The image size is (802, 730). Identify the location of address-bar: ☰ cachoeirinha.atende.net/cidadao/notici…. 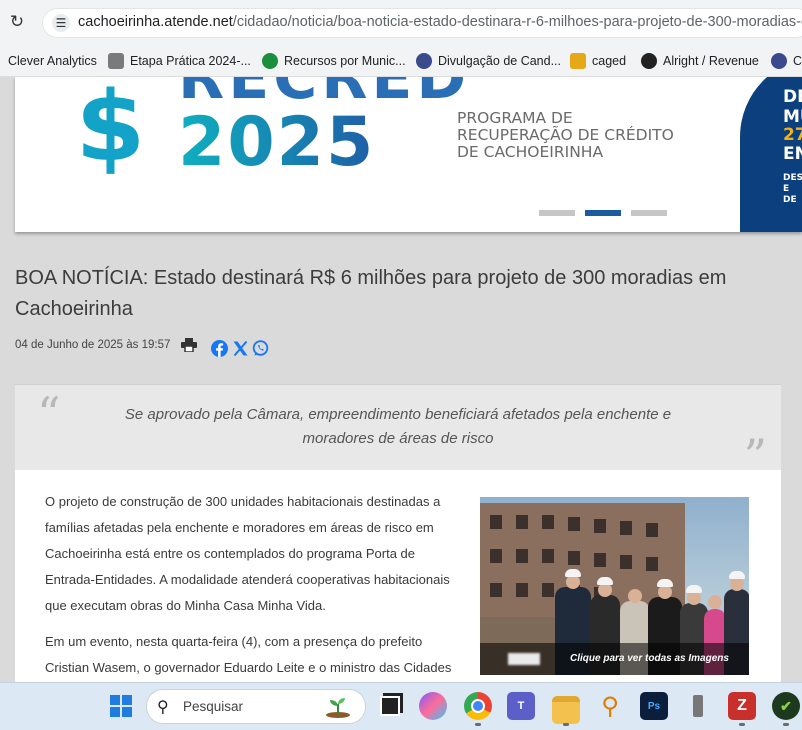
(422, 23).